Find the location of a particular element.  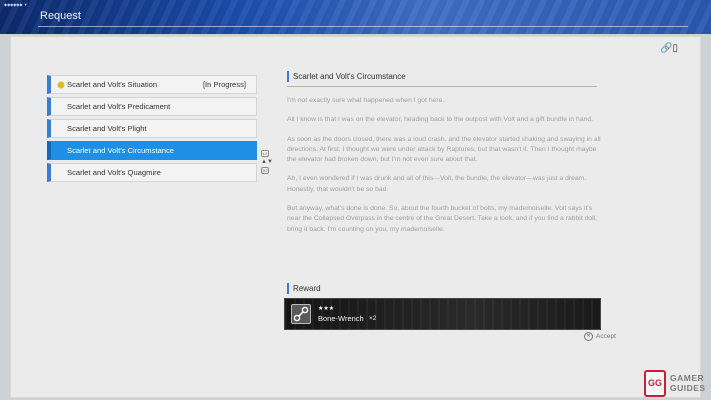

quest-label: Scarlet and Volt's Predicament is located at coordinates (119, 106).